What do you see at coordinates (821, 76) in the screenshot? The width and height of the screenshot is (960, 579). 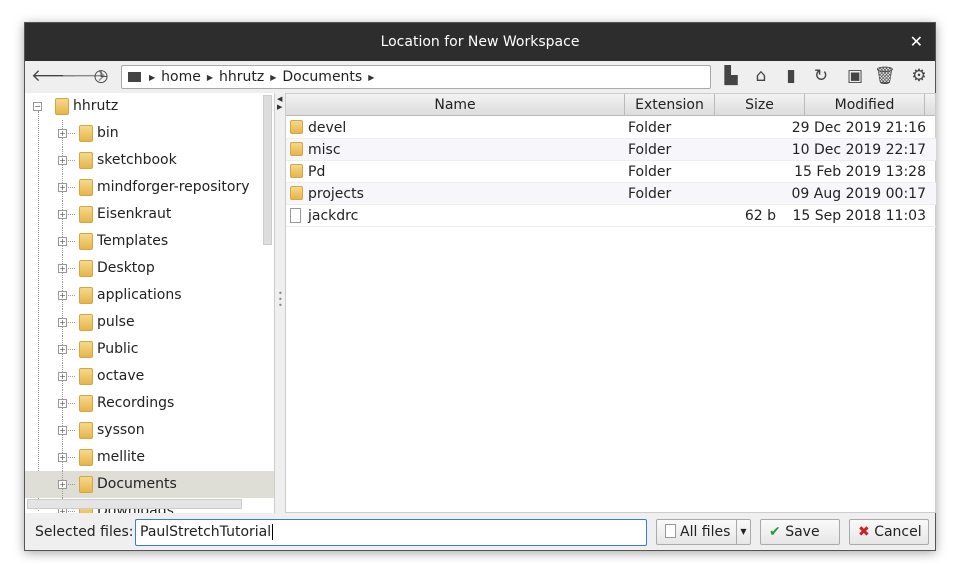 I see `refresh-icon: ↻` at bounding box center [821, 76].